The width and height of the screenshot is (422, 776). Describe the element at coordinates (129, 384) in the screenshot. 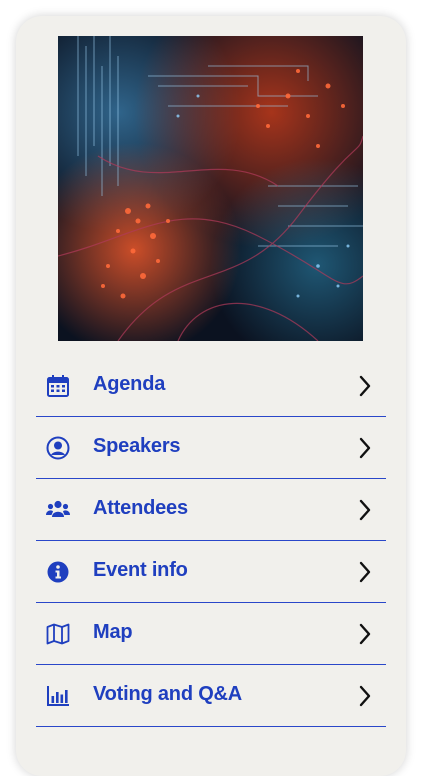

I see `menu-item-label: Agenda` at that location.